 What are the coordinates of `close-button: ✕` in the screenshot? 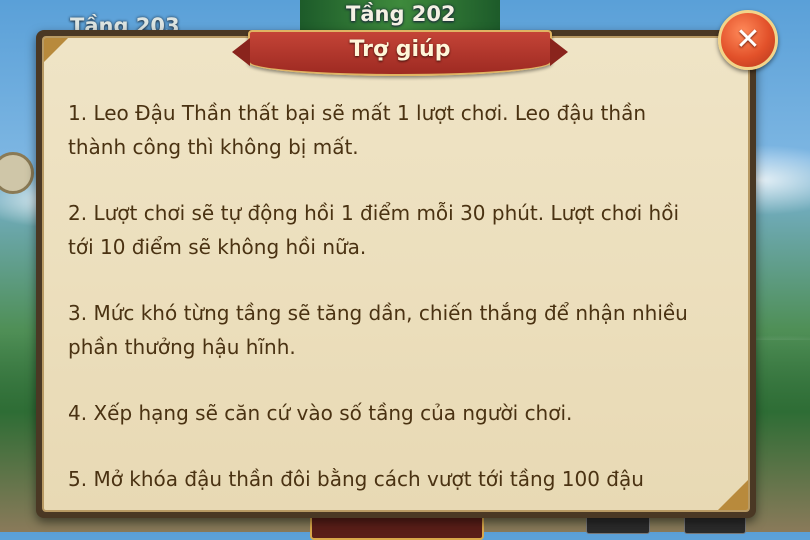 It's located at (748, 40).